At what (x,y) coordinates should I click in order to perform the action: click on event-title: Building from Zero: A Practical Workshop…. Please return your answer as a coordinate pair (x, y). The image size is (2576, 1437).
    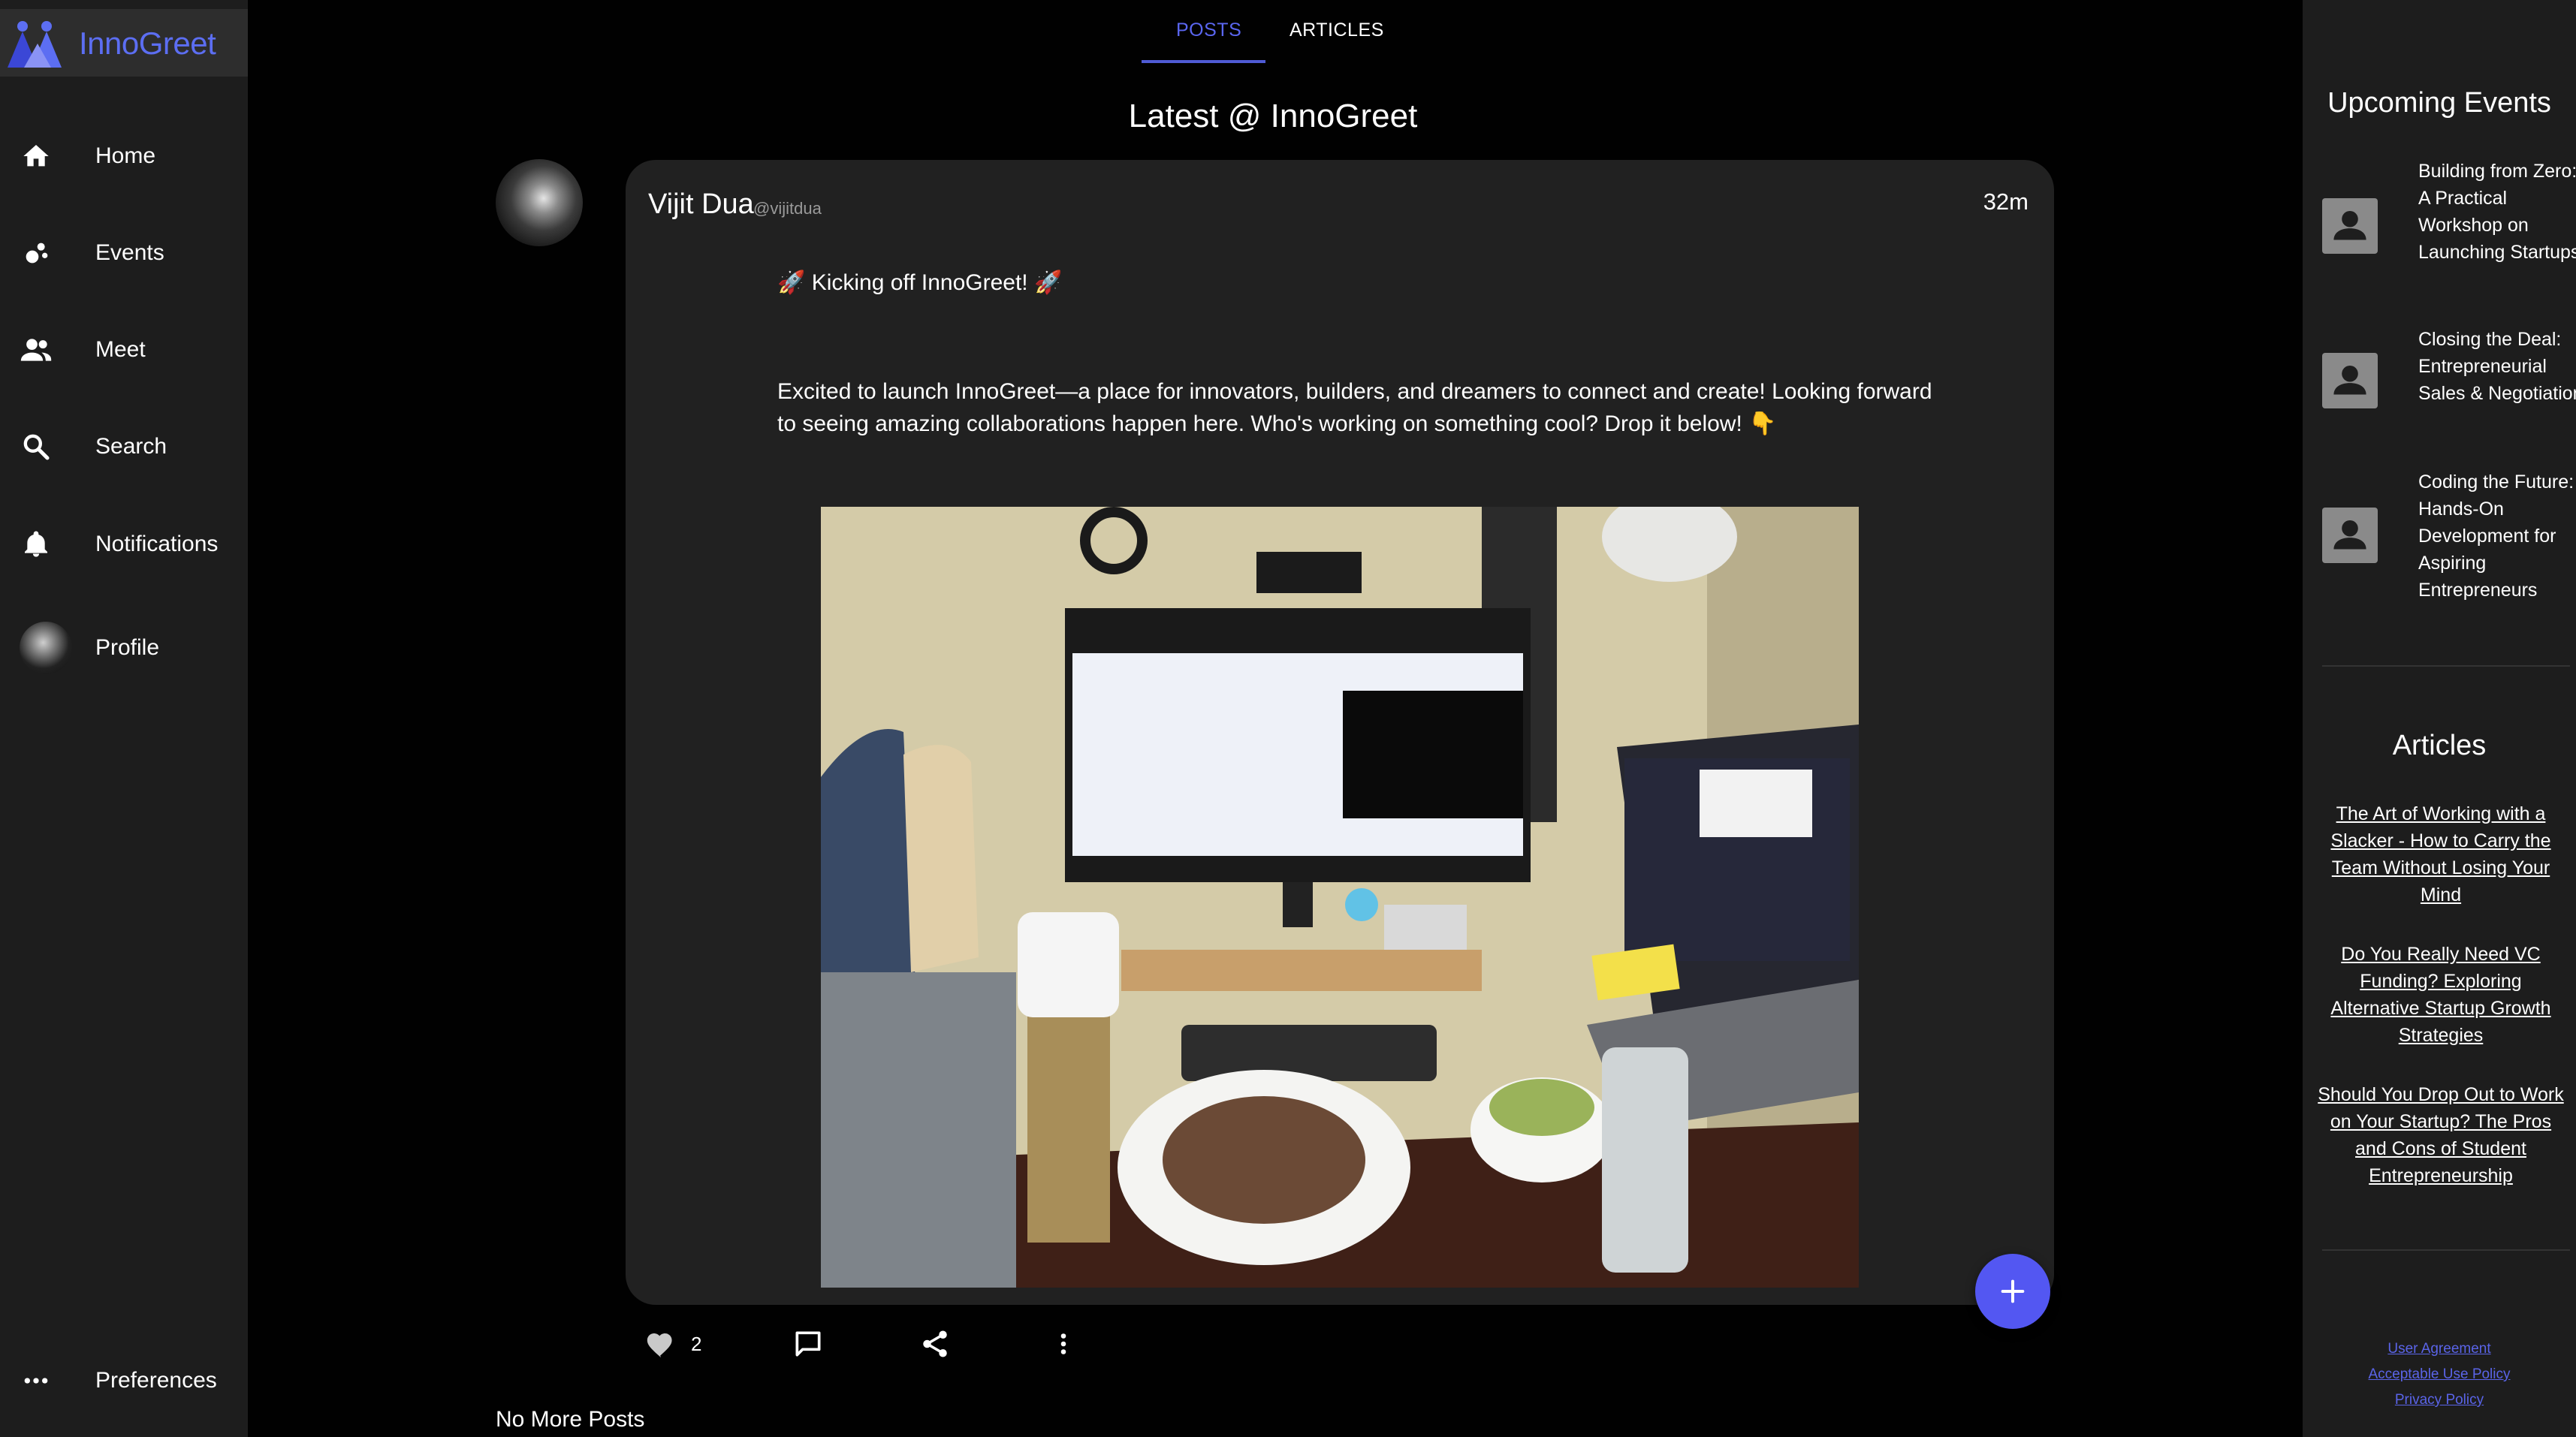
    Looking at the image, I should click on (2497, 212).